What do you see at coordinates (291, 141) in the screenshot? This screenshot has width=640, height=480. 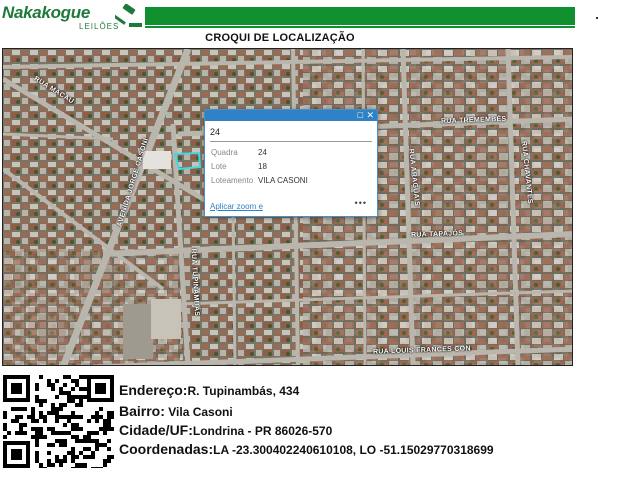 I see `popup-divider` at bounding box center [291, 141].